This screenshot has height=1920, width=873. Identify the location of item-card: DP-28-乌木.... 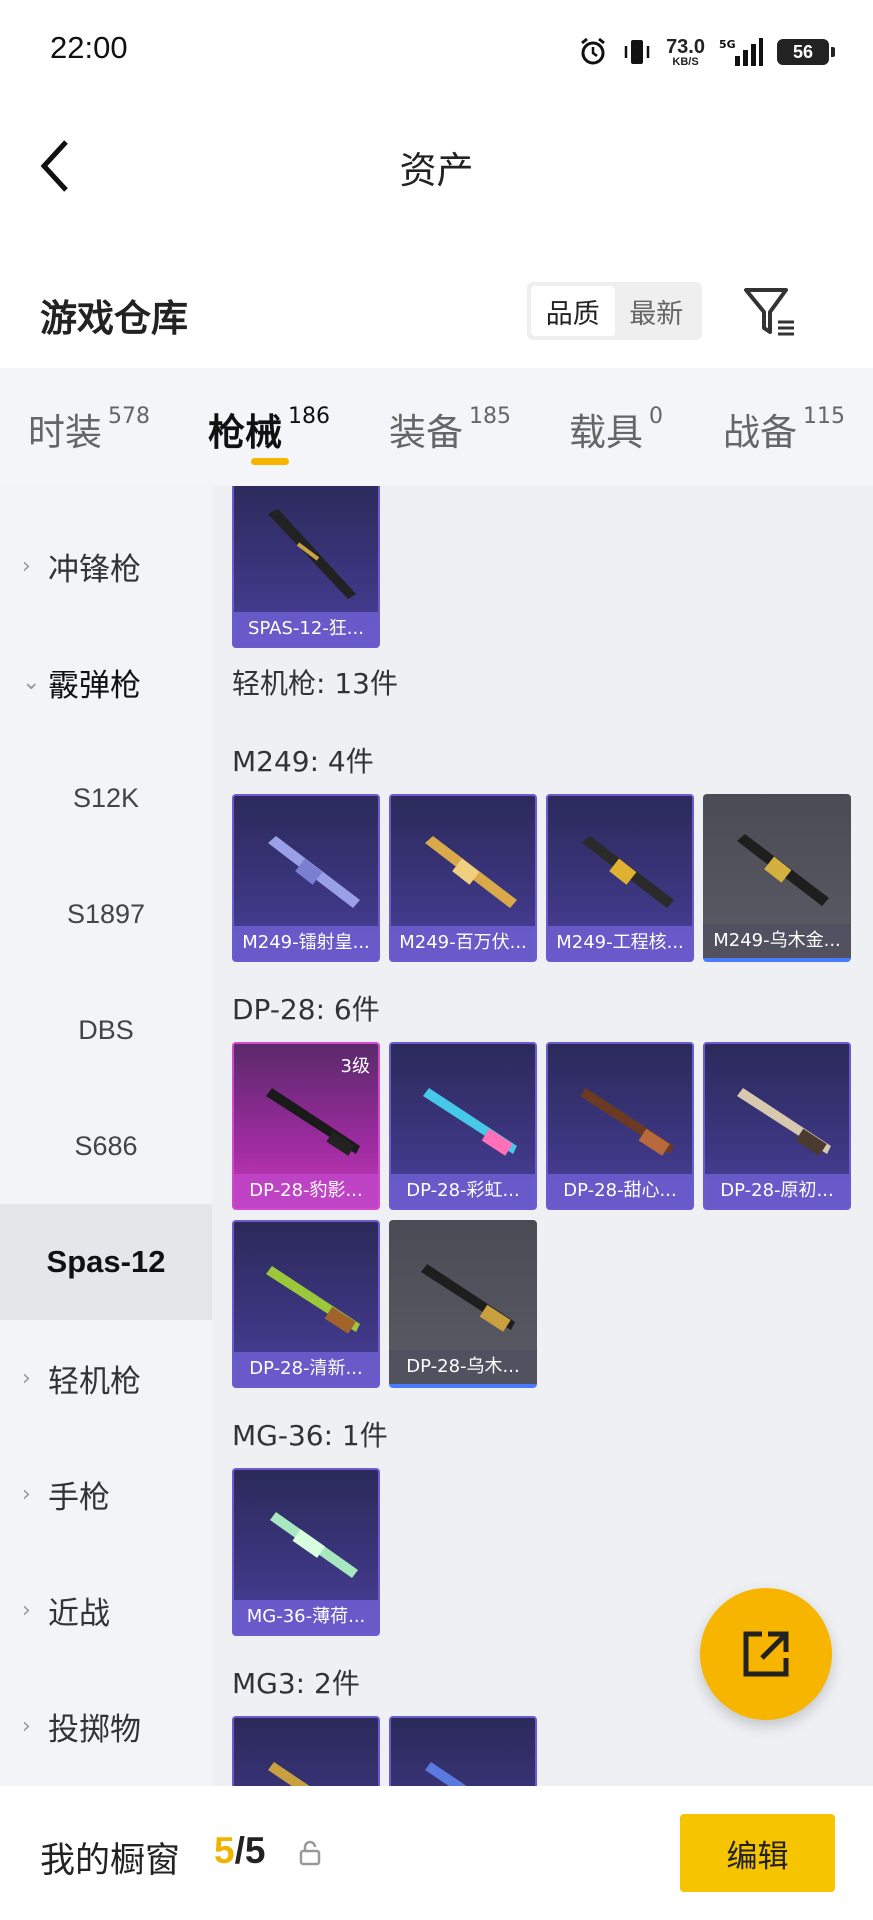
(463, 1304).